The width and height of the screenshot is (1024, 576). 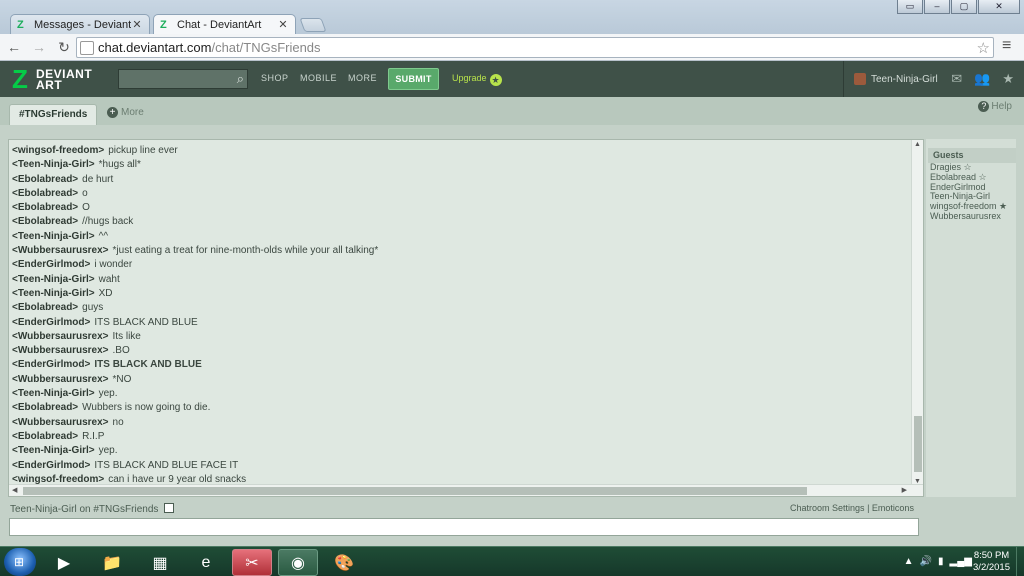 I want to click on chat-message: <Teen-Ninja-Girl> ^^, so click(x=461, y=237).